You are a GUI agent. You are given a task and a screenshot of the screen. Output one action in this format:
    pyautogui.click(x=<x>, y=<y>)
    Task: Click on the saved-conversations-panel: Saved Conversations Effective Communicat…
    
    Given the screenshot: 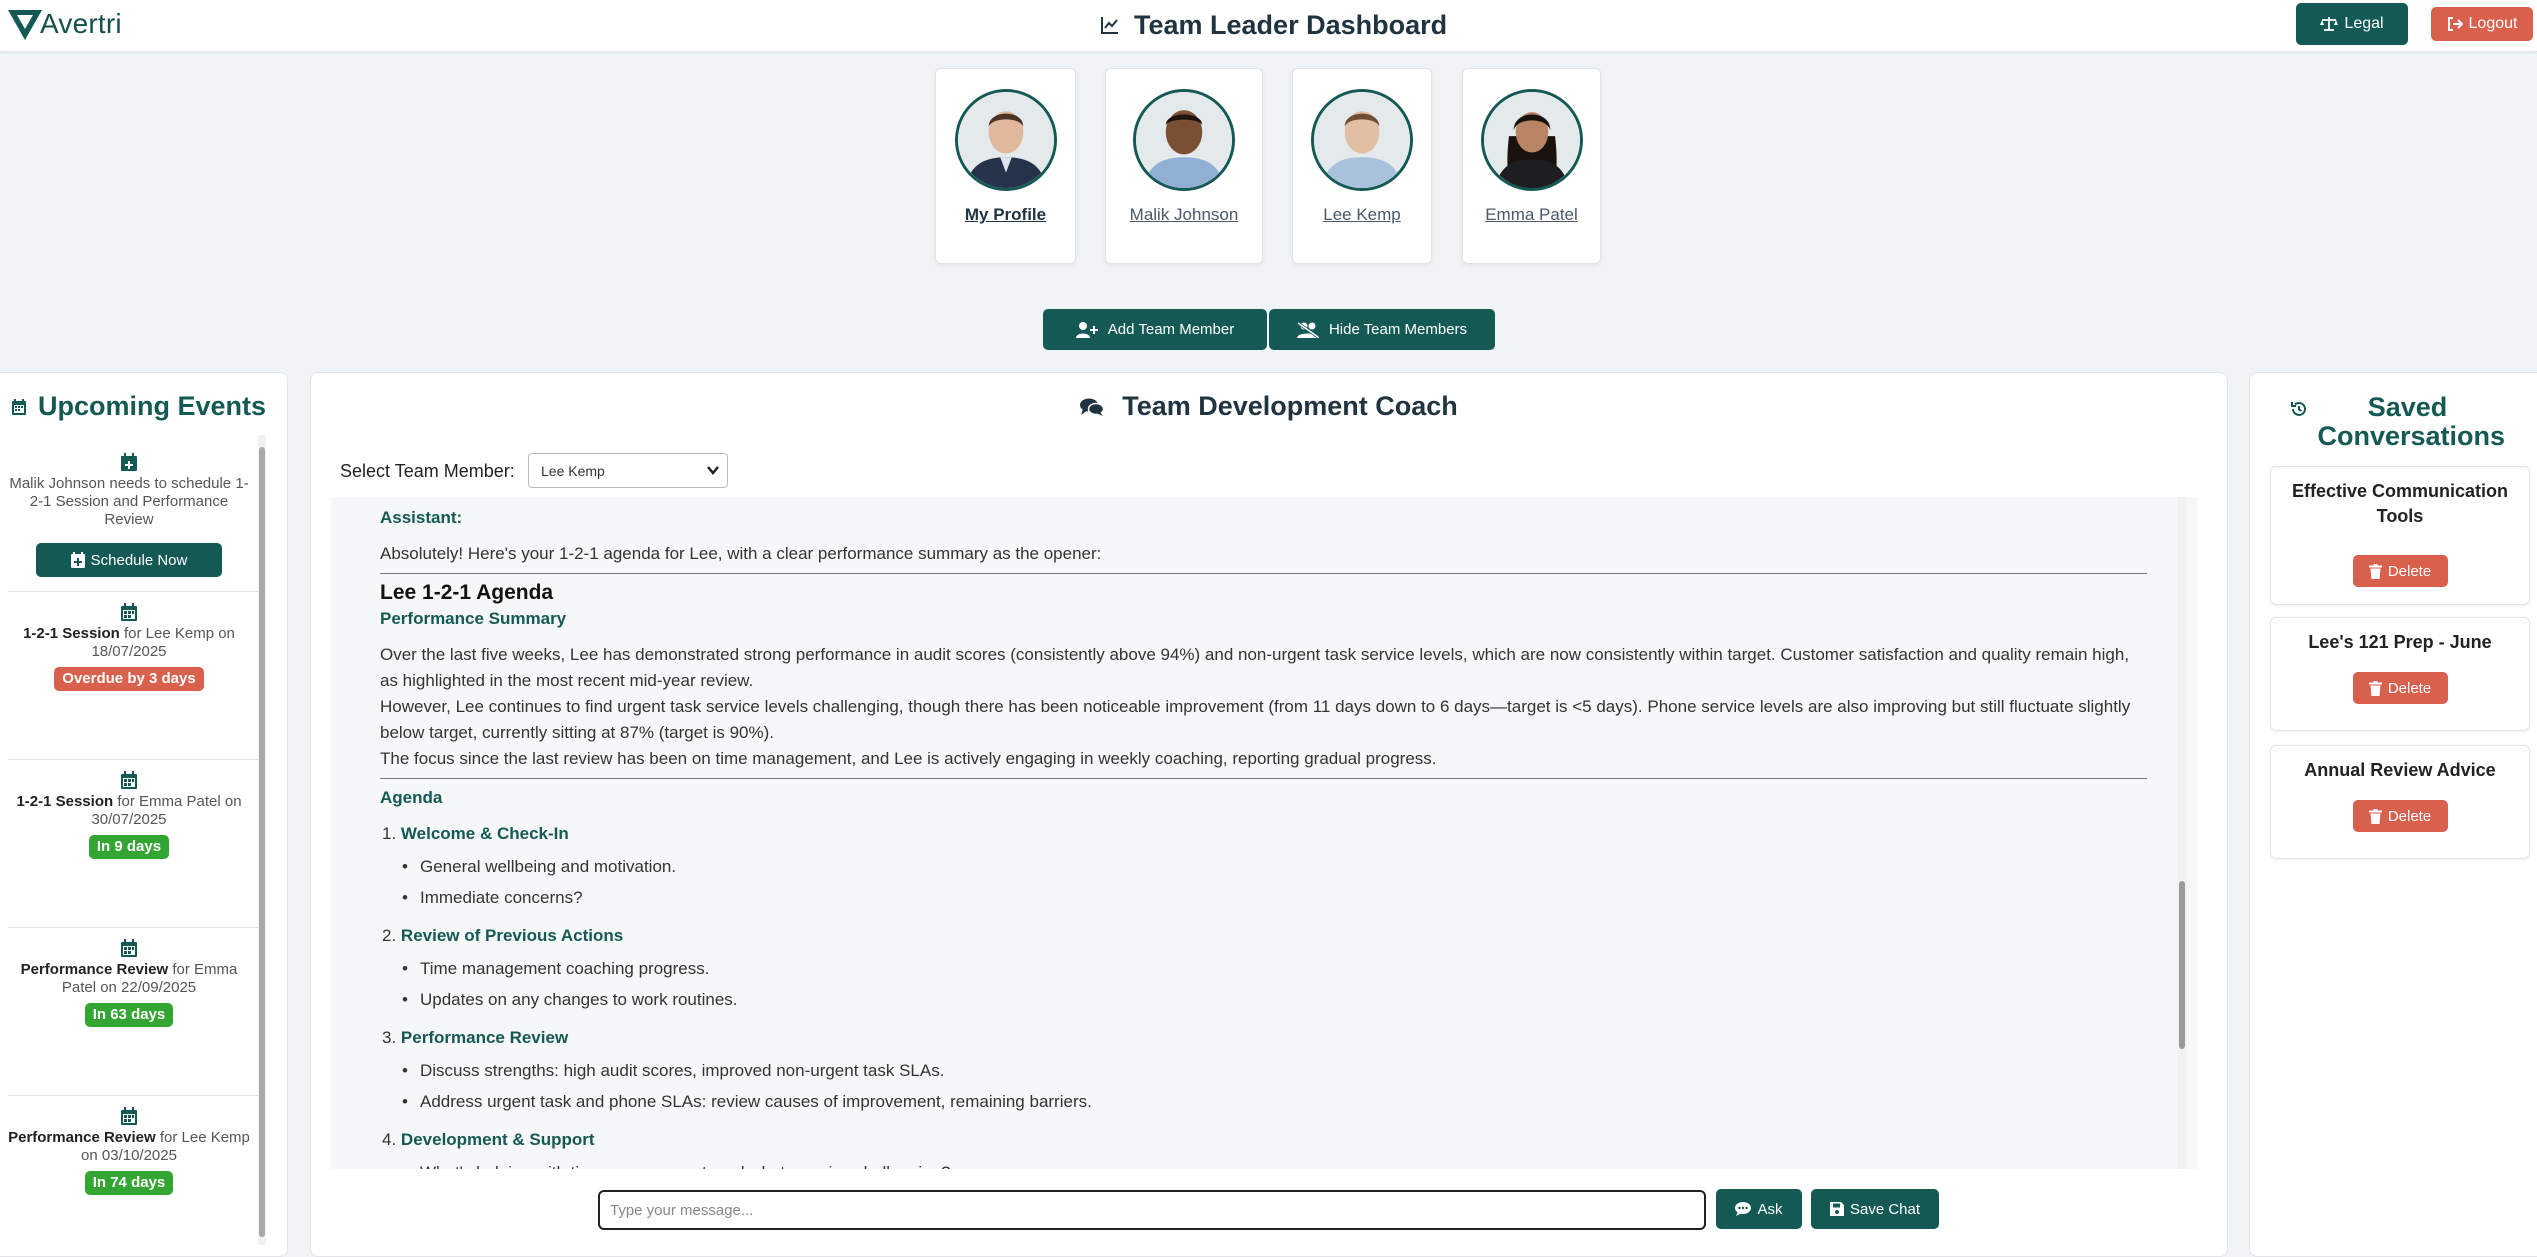 What is the action you would take?
    pyautogui.click(x=2393, y=814)
    